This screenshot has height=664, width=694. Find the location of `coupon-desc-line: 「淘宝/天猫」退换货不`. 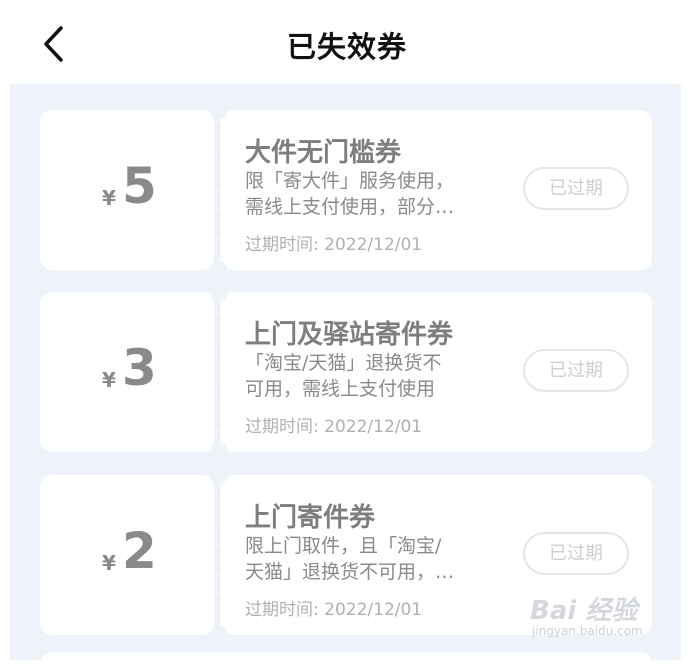

coupon-desc-line: 「淘宝/天猫」退换货不 is located at coordinates (343, 363).